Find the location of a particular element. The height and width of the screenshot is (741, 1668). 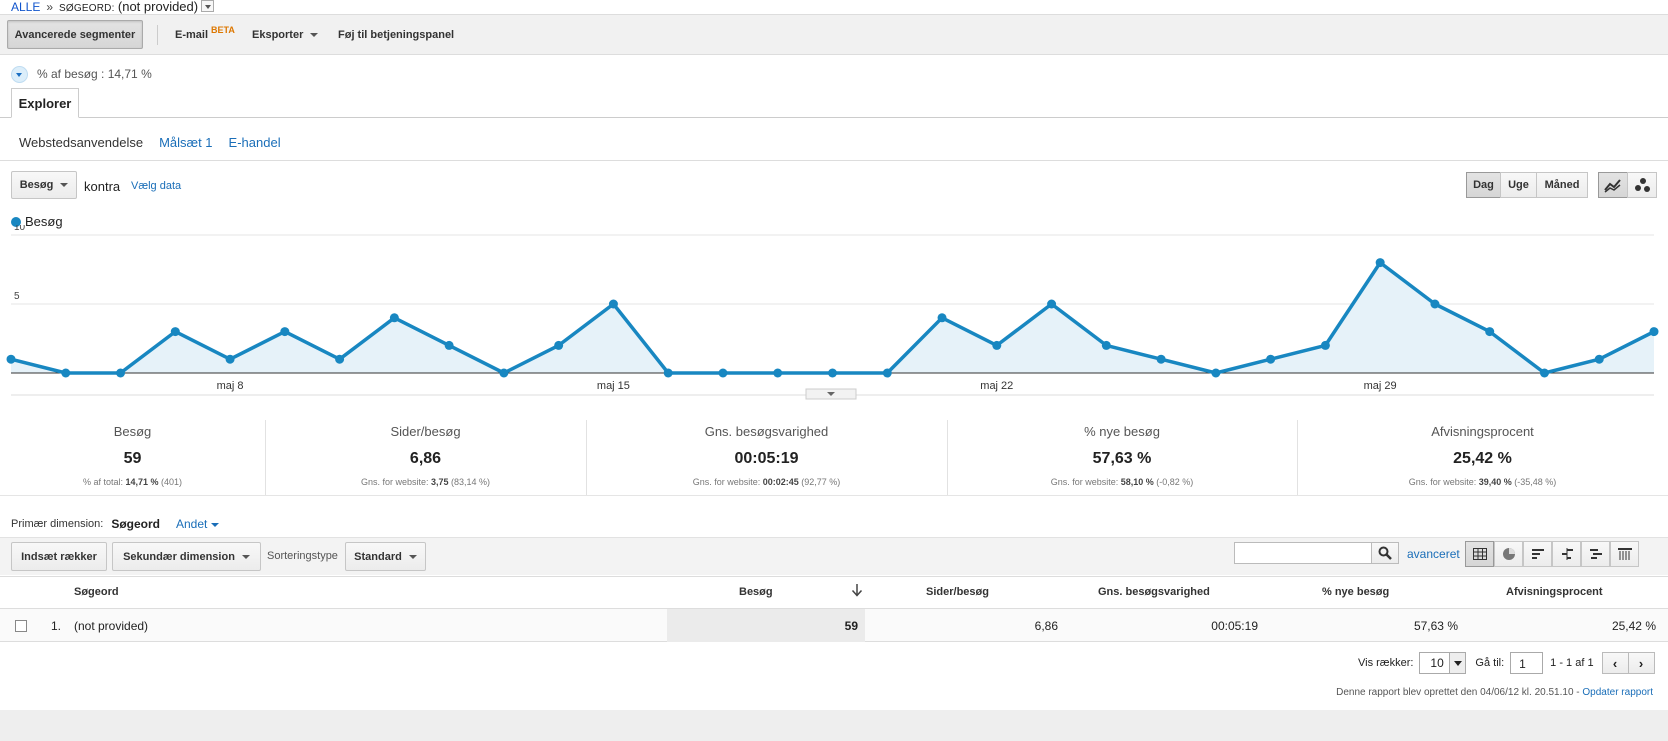

rows-per-page-select: 10 is located at coordinates (1443, 663).